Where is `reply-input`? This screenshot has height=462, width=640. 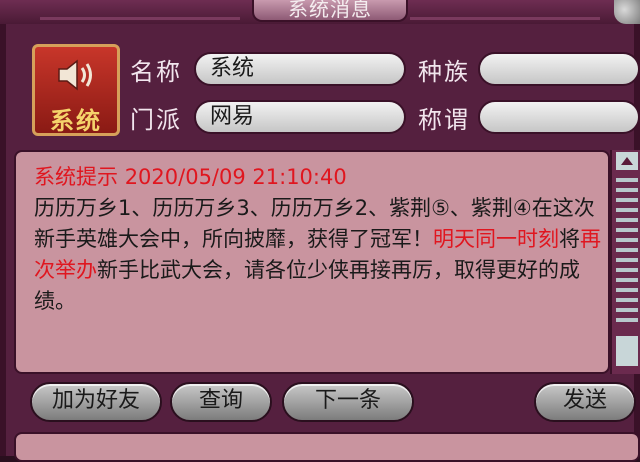 reply-input is located at coordinates (327, 447).